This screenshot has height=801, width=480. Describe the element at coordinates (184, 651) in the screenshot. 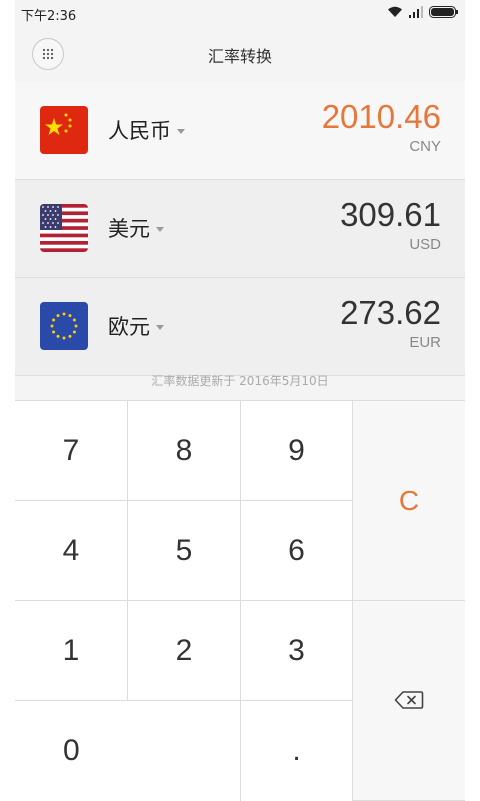

I see `key-2: 2` at that location.